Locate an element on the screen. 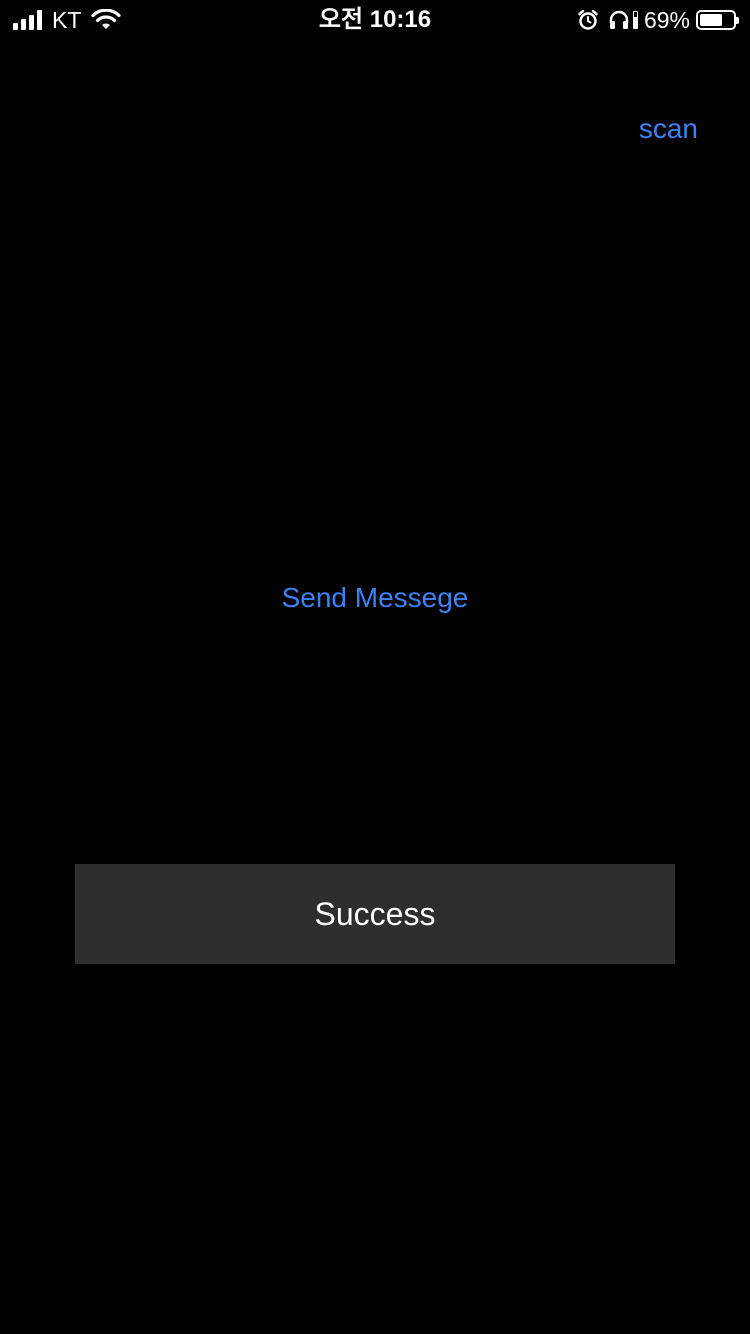 This screenshot has height=1334, width=750. send-message-button: Send Messege is located at coordinates (375, 598).